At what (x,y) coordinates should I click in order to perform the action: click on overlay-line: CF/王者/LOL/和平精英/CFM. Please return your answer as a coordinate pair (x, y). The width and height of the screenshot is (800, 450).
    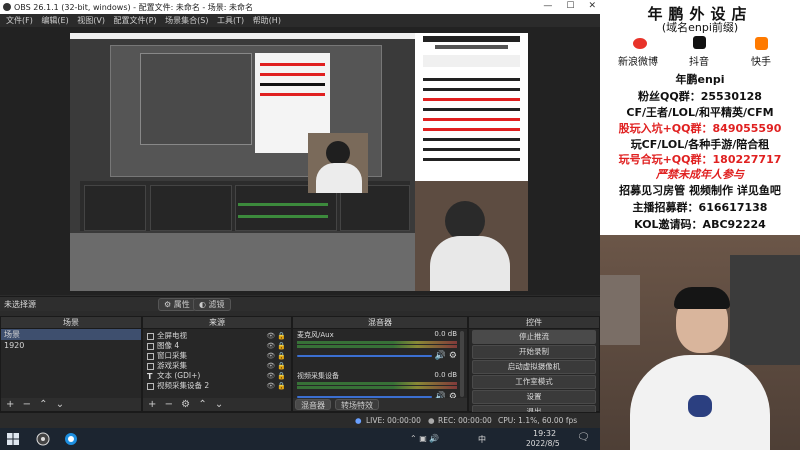
    Looking at the image, I should click on (700, 112).